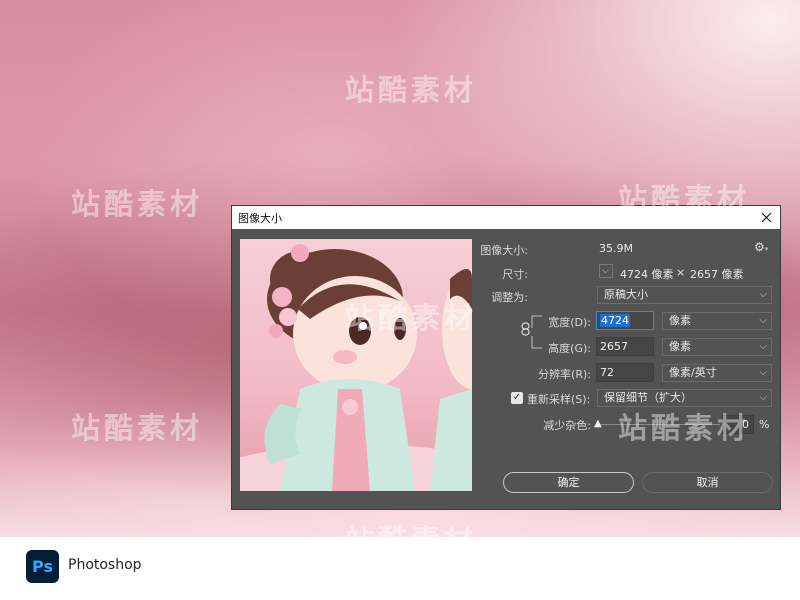  I want to click on link-icon, so click(525, 329).